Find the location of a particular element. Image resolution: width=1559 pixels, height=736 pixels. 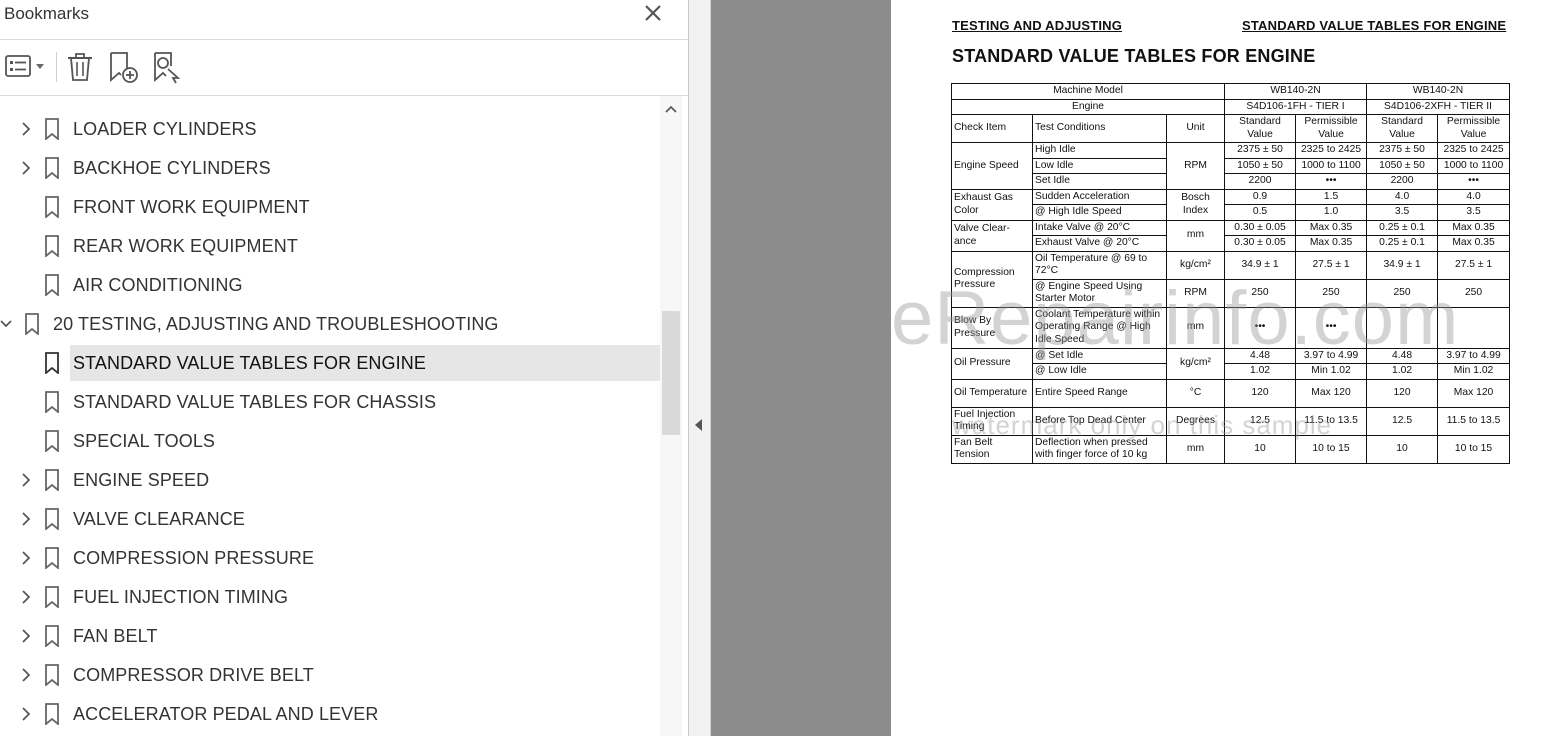

table-cell: Engine Speed is located at coordinates (992, 166).